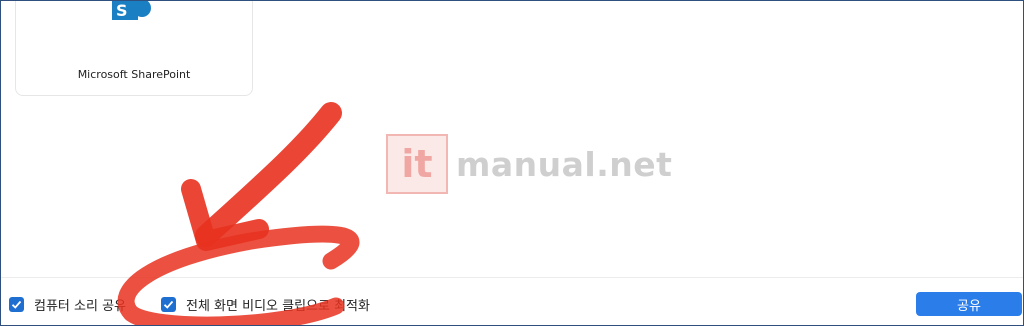 This screenshot has height=326, width=1024. I want to click on watermark: it manual.net, so click(529, 164).